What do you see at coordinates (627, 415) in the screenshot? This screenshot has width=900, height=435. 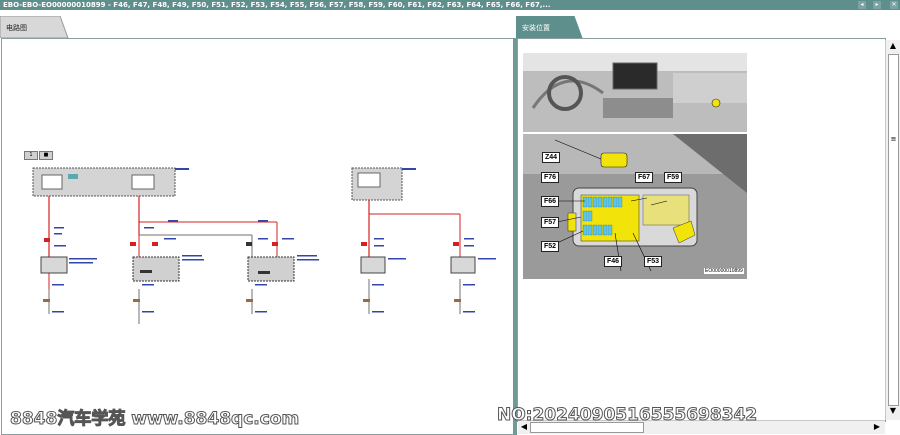 I see `watermark-right: NO:2024090516555698342` at bounding box center [627, 415].